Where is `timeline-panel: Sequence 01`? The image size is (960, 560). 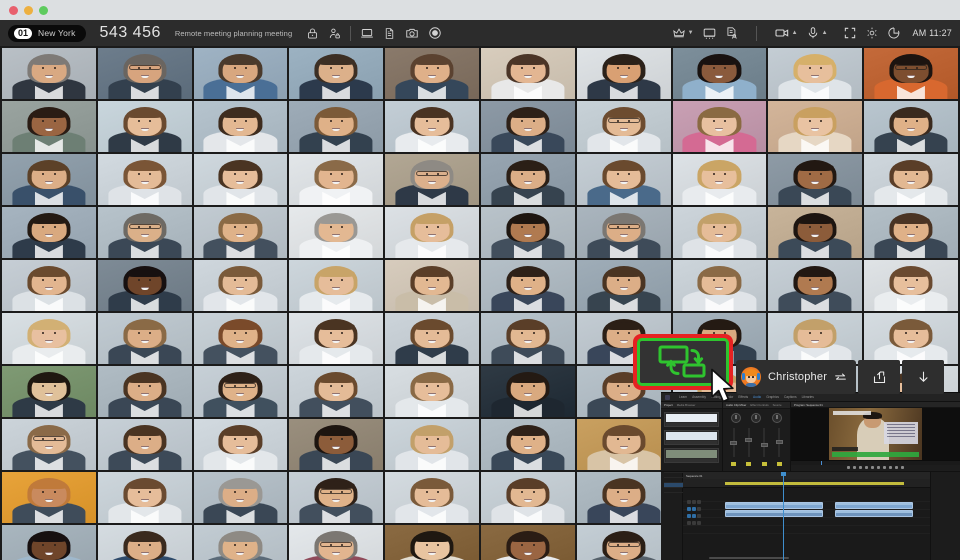
timeline-panel: Sequence 01 is located at coordinates (806, 516).